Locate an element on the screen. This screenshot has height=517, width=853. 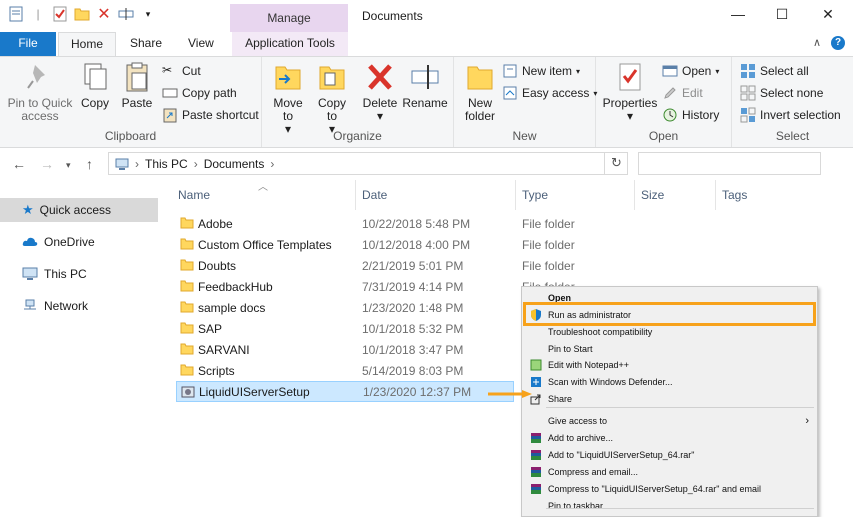
ctx-item-label: Give access to is located at coordinates (578, 421).